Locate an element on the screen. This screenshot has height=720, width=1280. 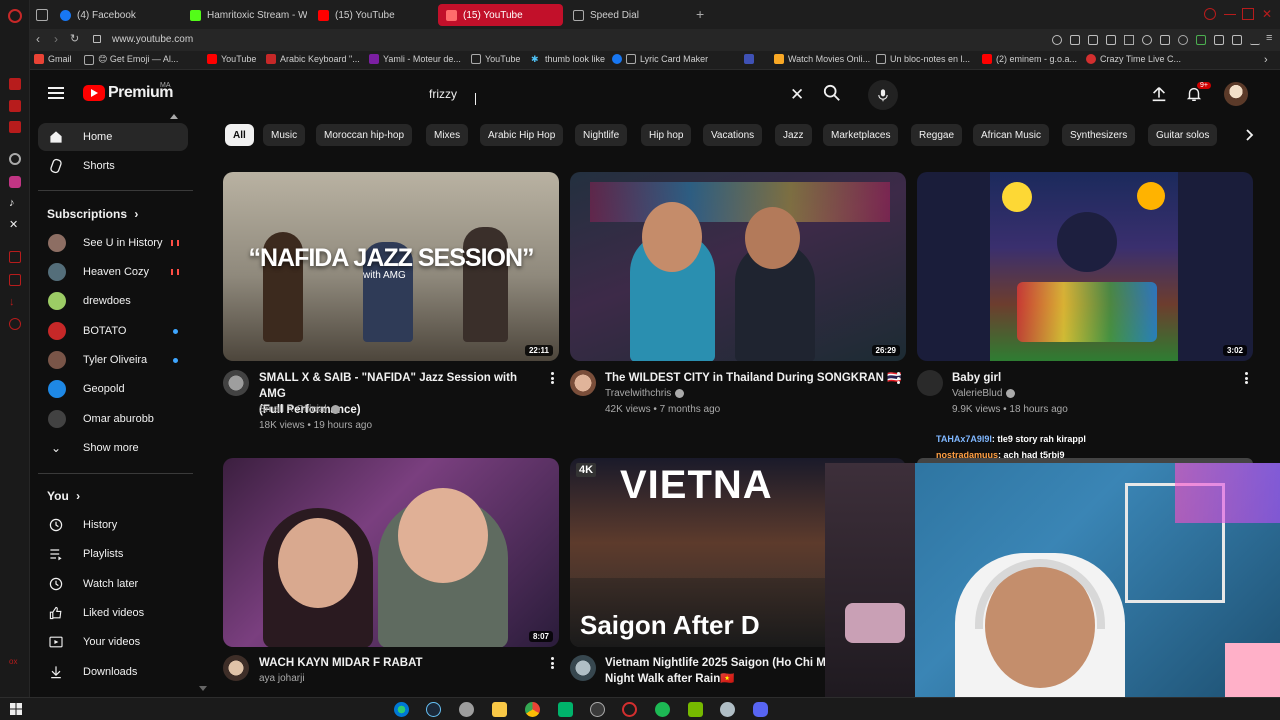
pin-icon is located at coordinates (1075, 40).